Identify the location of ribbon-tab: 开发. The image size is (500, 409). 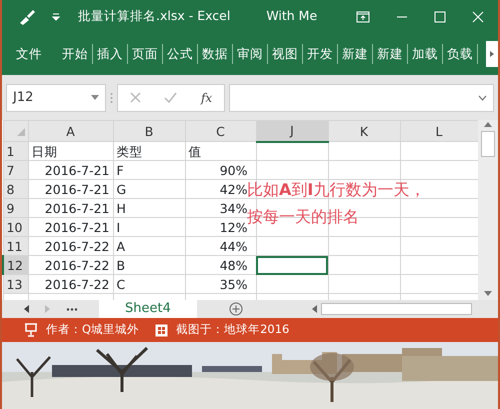
(320, 54).